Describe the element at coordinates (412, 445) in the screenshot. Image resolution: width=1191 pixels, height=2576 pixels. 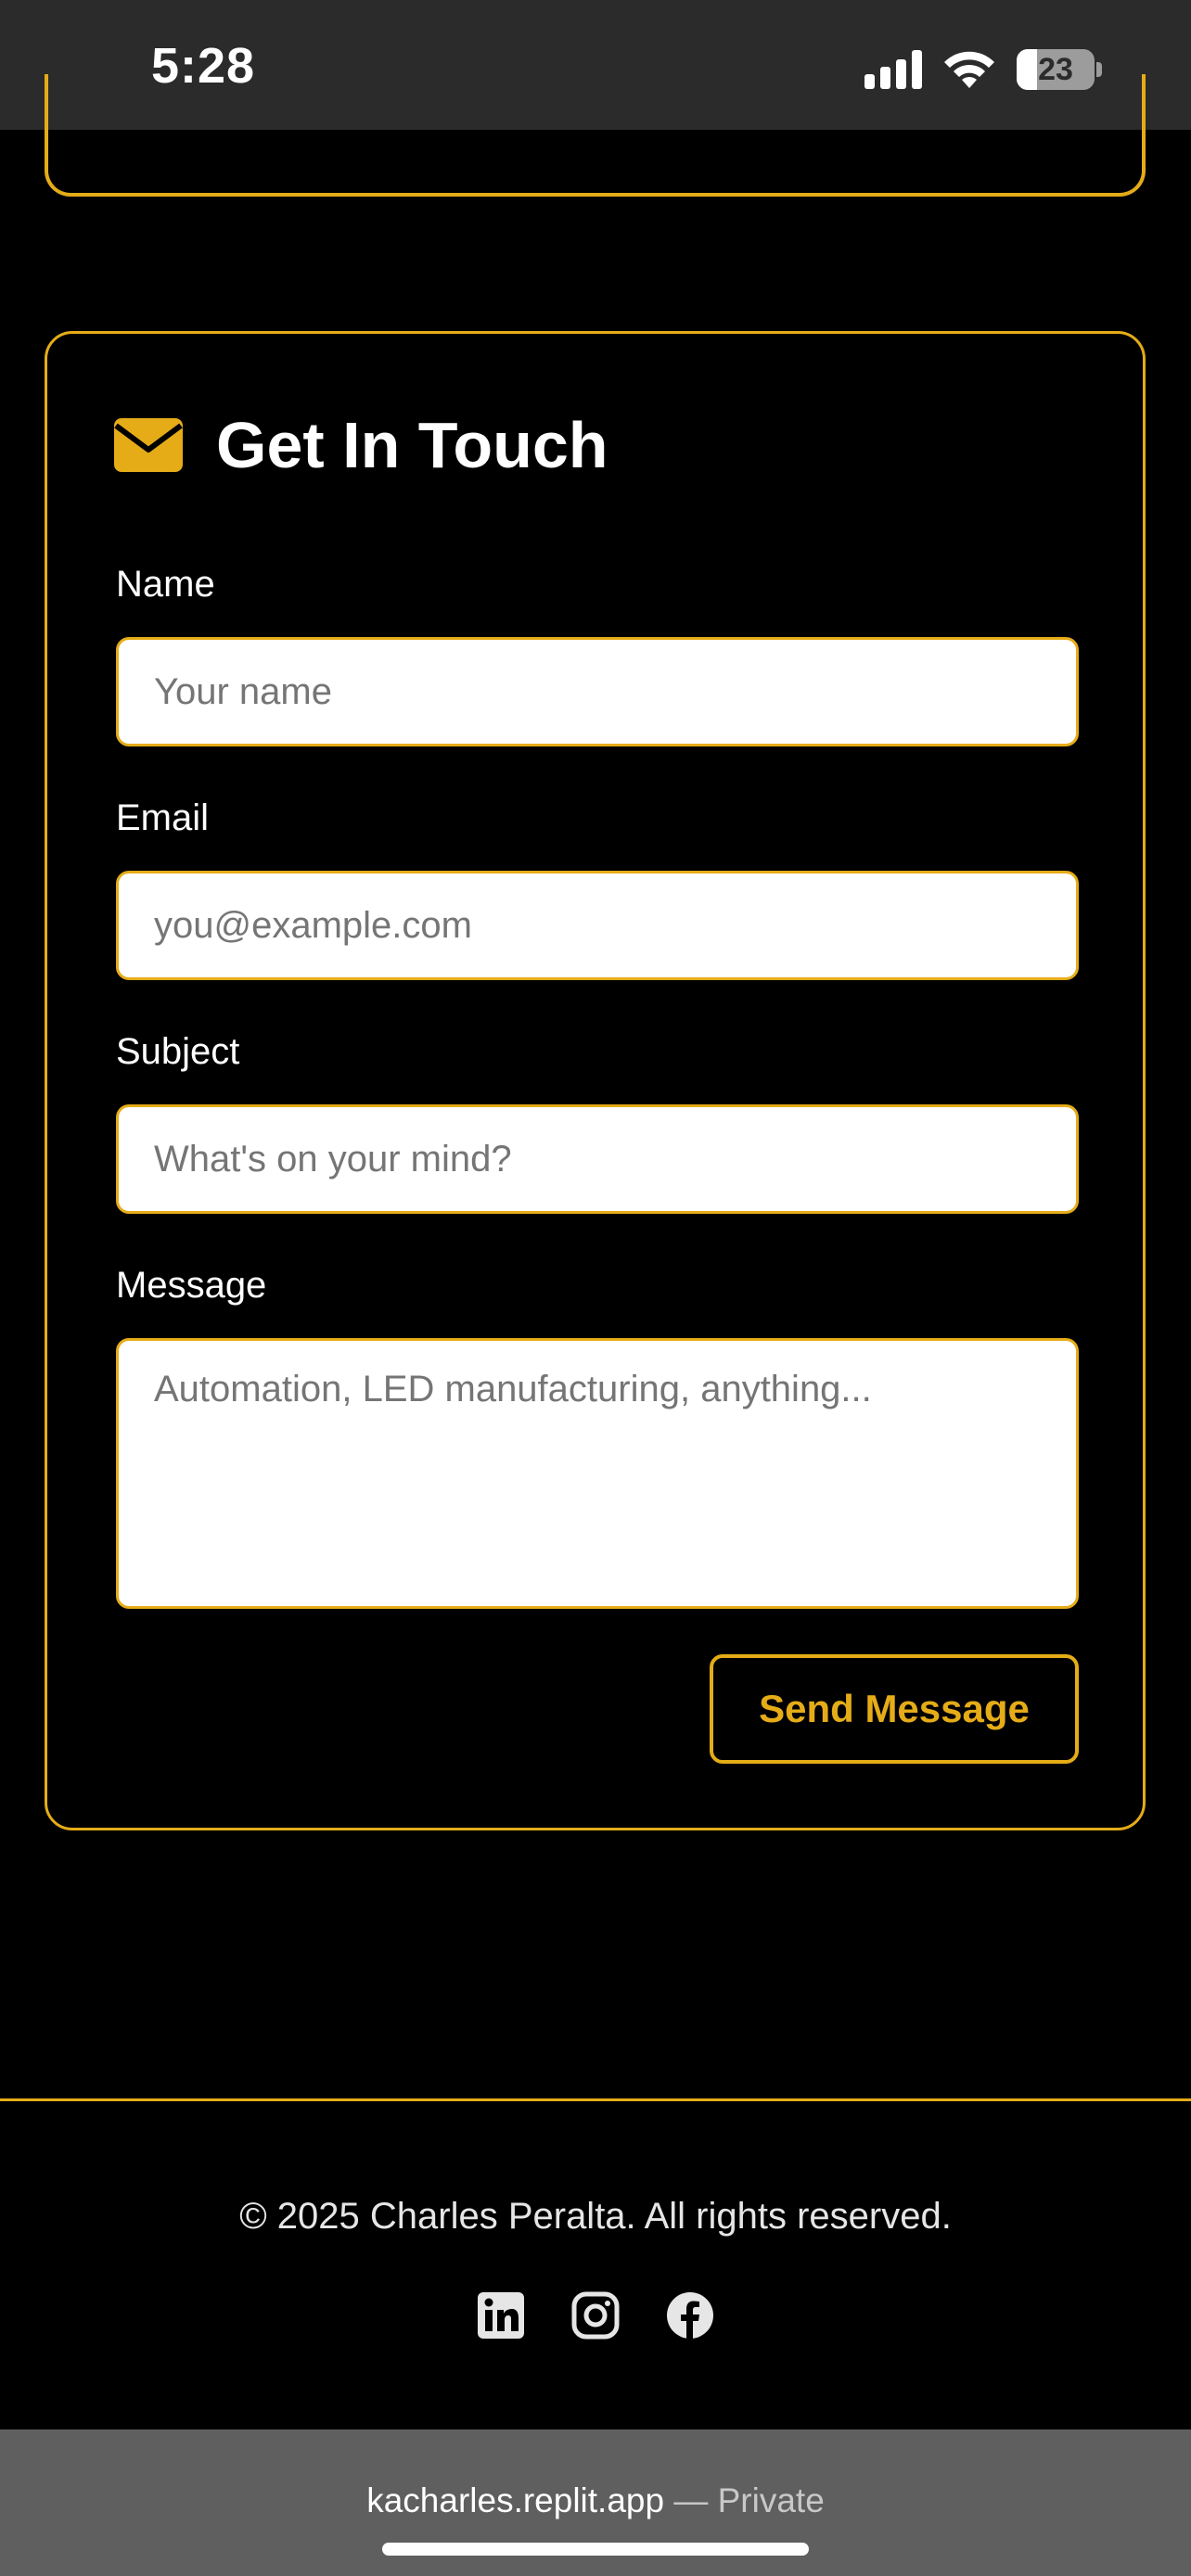
I see `contact-title: Get In Touch` at that location.